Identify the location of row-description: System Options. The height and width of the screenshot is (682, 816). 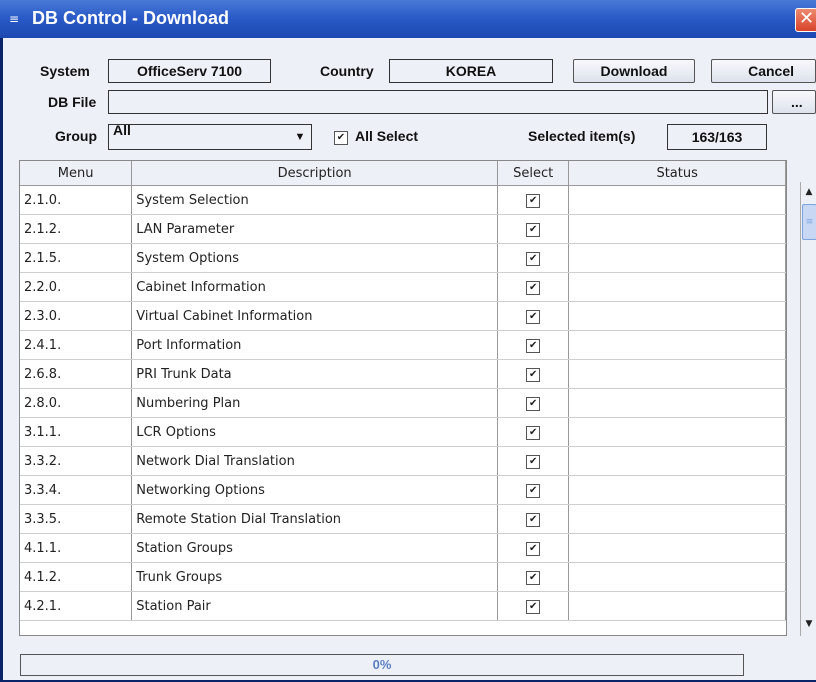
(315, 258).